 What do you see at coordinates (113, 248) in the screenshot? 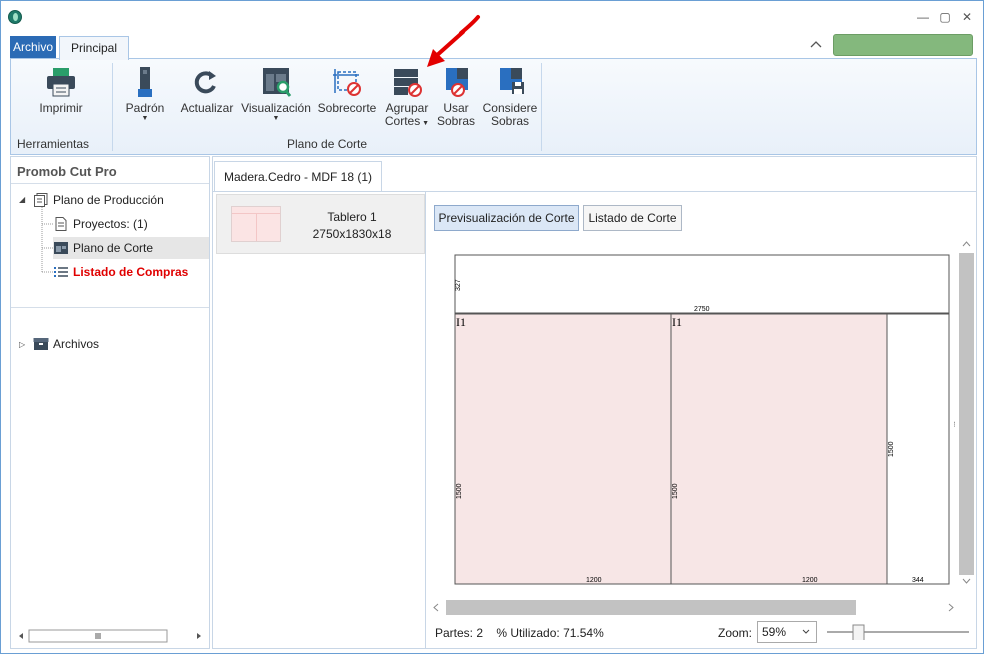
I see `sidebar-item-label: Plano de Corte` at bounding box center [113, 248].